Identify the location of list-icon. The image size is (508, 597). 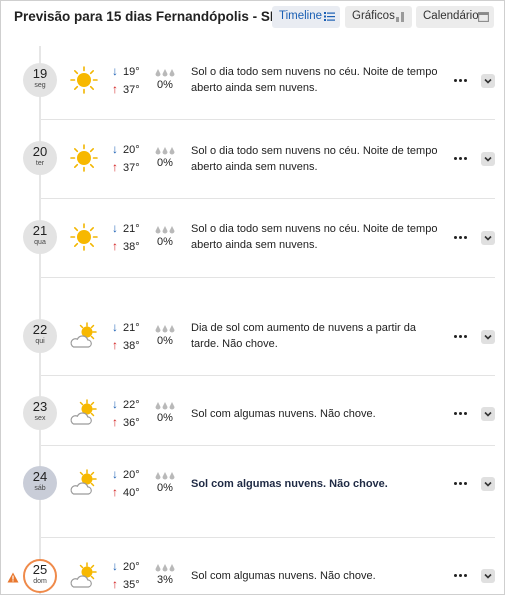
(329, 16).